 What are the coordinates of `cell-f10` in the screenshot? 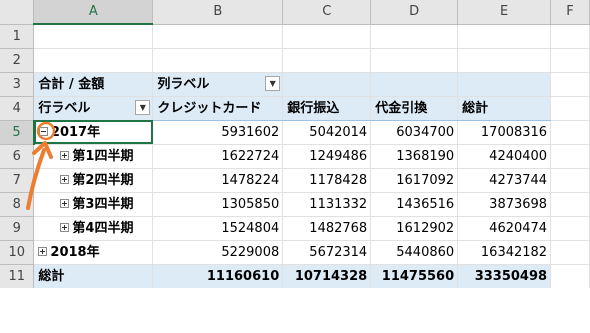 It's located at (570, 252).